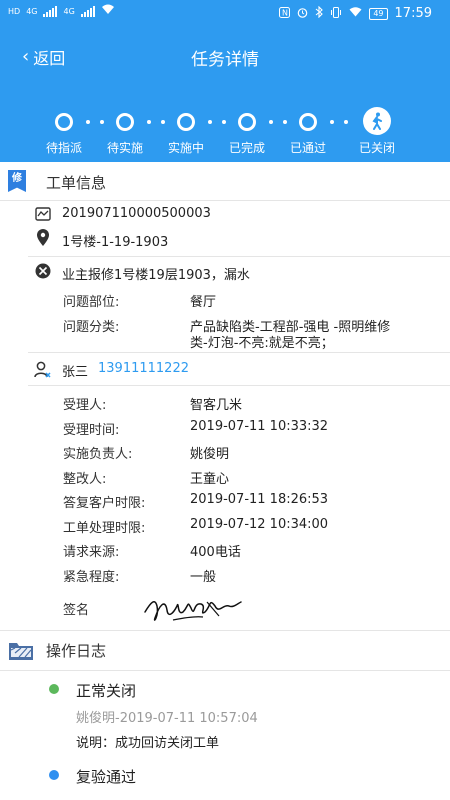 The height and width of the screenshot is (800, 450). I want to click on repair-badge-icon: 修, so click(17, 181).